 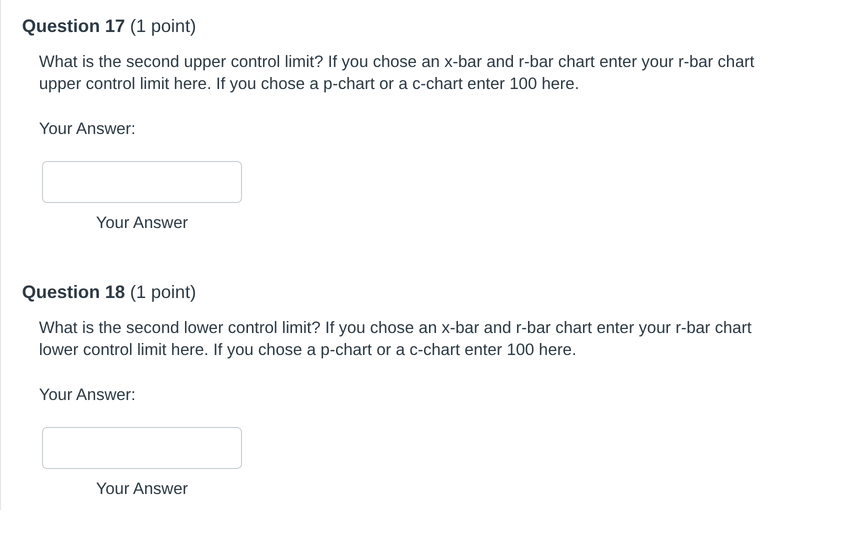 What do you see at coordinates (396, 339) in the screenshot?
I see `question-prompt: What is the second lower control limit? If you chose an x-bar and r-bar chart enter your r-bar chart lower control limit here. If you chose a p-chart or a c-chart enter 100 here.` at bounding box center [396, 339].